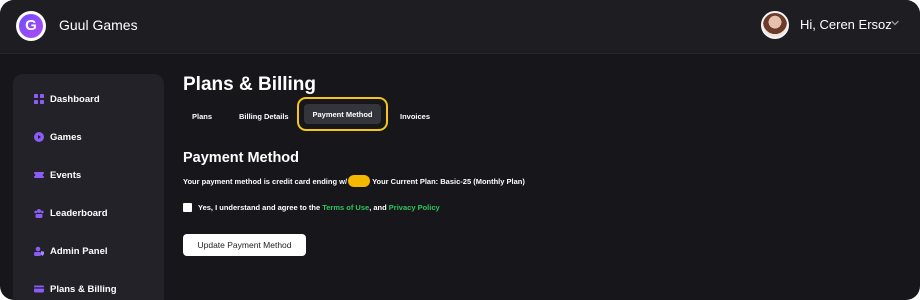 The image size is (920, 300). What do you see at coordinates (39, 251) in the screenshot?
I see `user-shield-icon` at bounding box center [39, 251].